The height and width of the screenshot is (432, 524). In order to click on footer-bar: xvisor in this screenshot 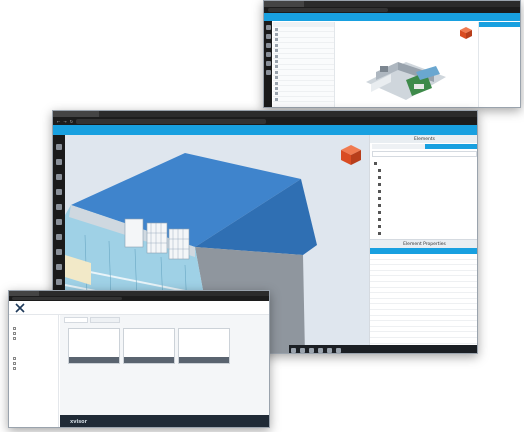, I will do `click(164, 421)`.